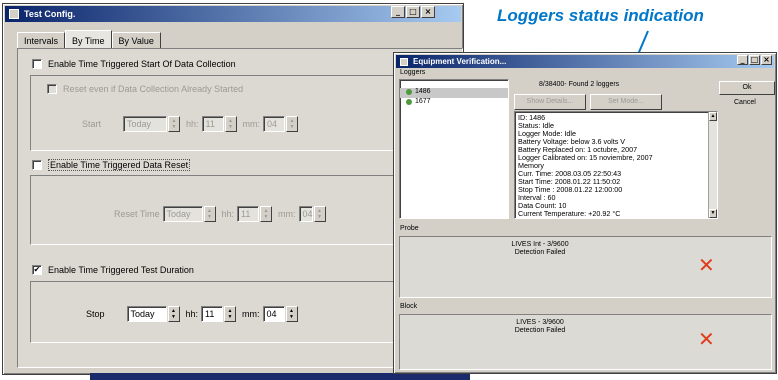  I want to click on reset-enable-checkbox, so click(37, 165).